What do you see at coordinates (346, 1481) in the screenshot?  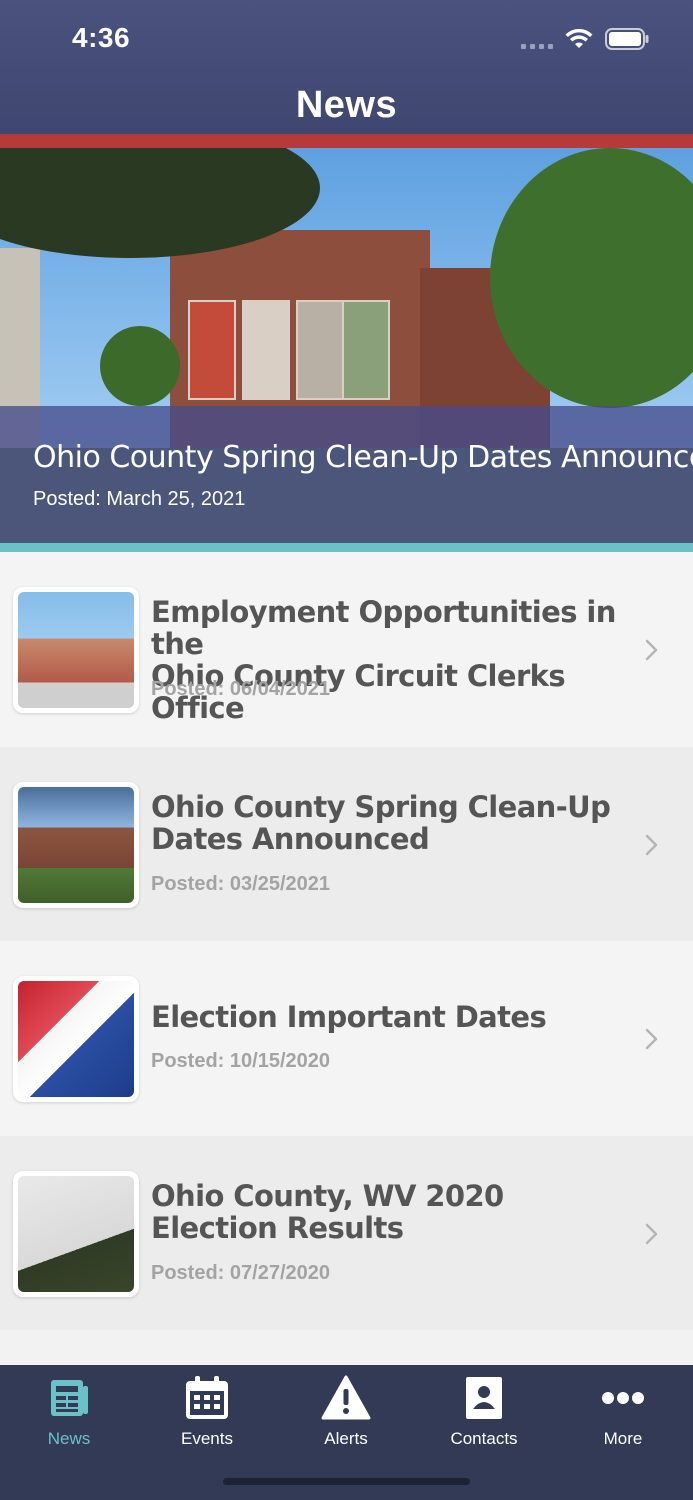 I see `home-indicator` at bounding box center [346, 1481].